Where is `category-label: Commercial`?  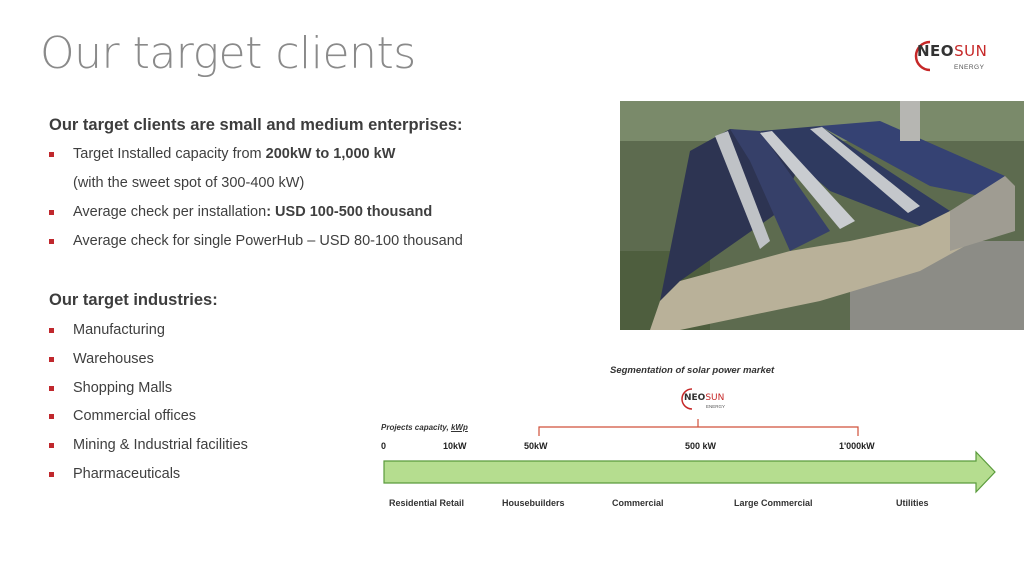
category-label: Commercial is located at coordinates (638, 503).